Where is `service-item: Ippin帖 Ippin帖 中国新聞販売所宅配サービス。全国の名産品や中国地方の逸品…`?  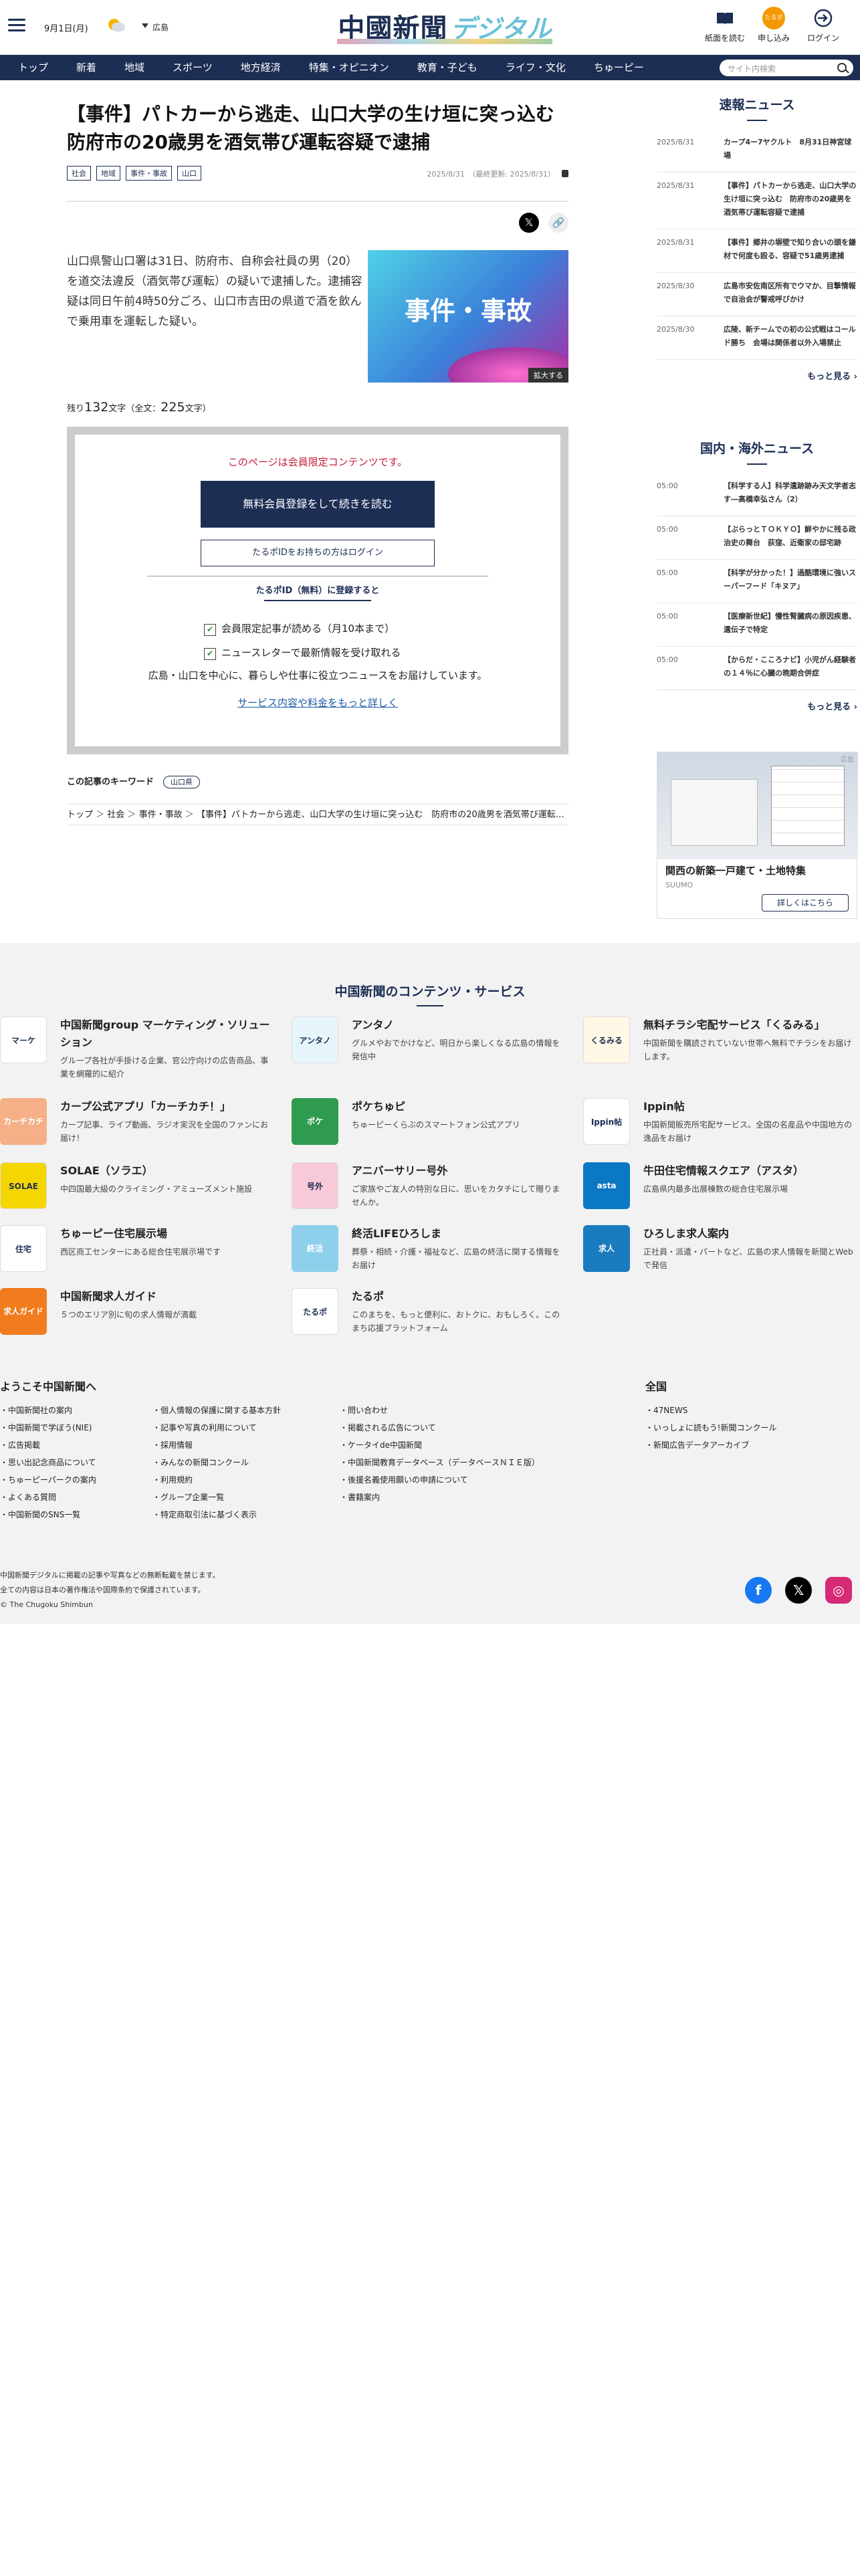 service-item: Ippin帖 Ippin帖 中国新聞販売所宅配サービス。全国の名産品や中国地方の逸品… is located at coordinates (717, 1125).